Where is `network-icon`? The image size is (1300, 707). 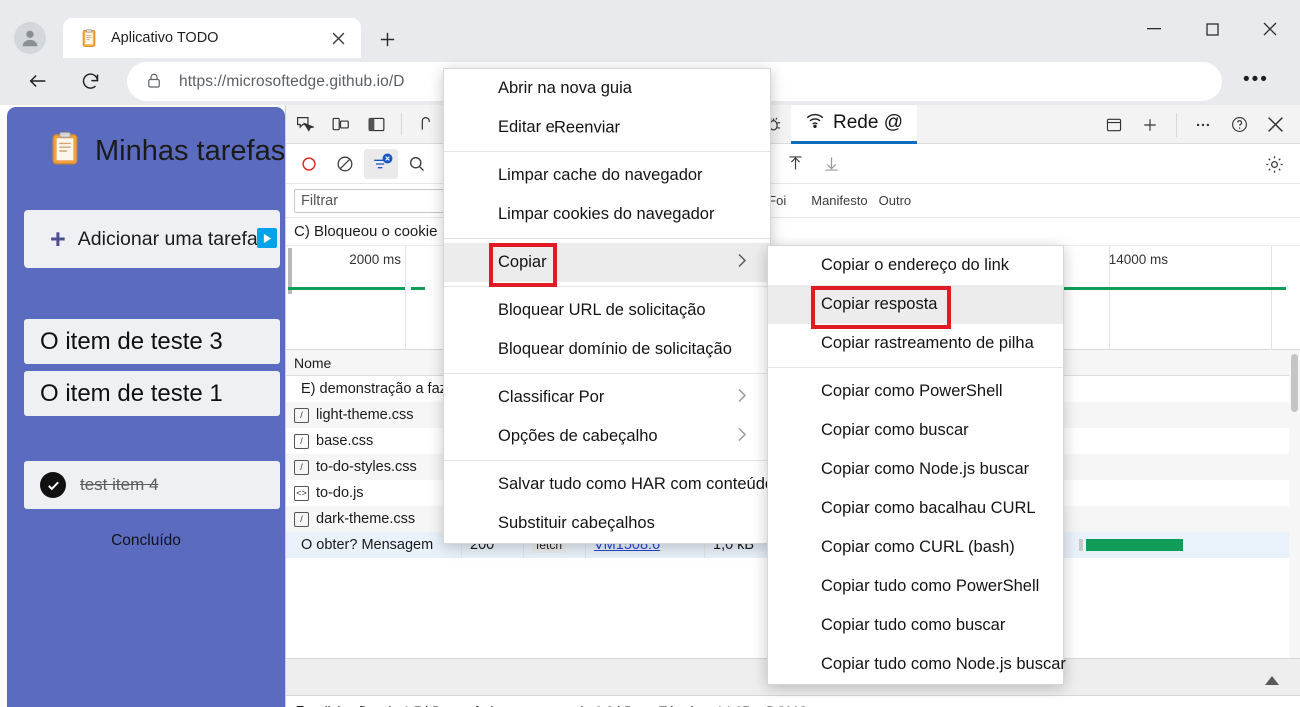 network-icon is located at coordinates (815, 122).